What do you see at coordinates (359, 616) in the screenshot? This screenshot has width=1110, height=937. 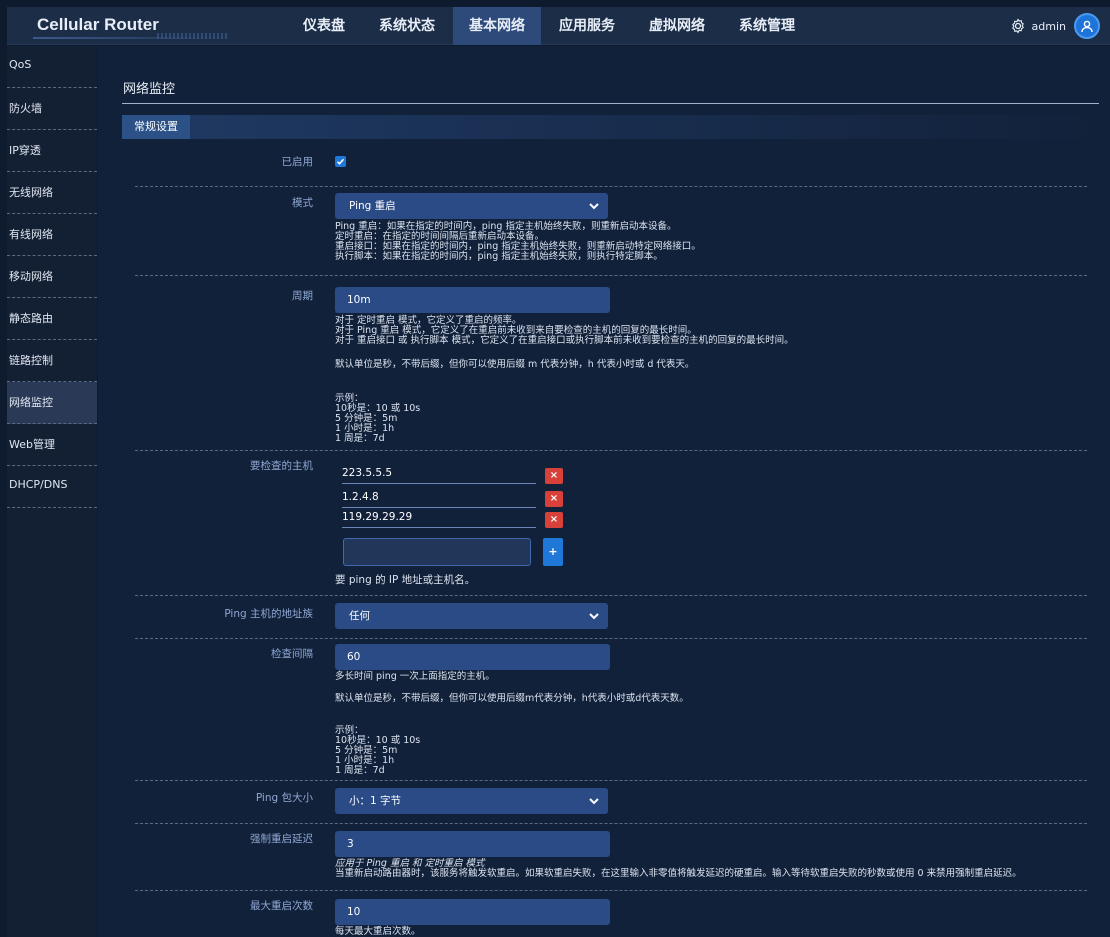 I see `family-value: 任何` at bounding box center [359, 616].